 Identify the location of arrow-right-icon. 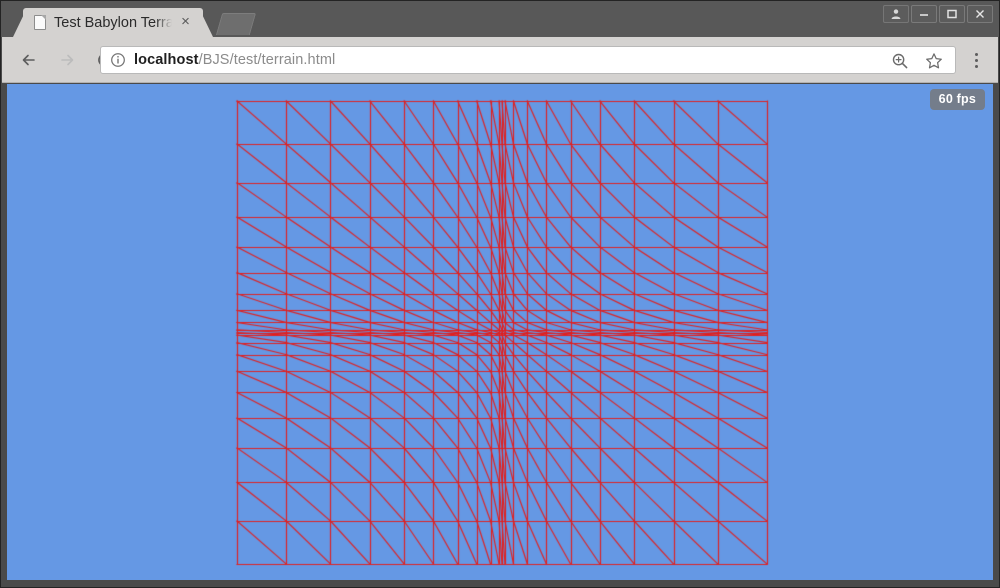
(67, 59).